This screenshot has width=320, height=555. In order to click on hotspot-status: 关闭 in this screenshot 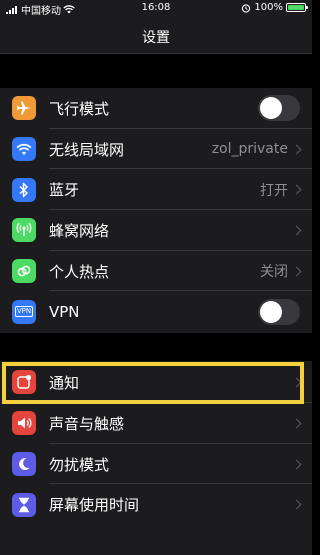, I will do `click(274, 272)`.